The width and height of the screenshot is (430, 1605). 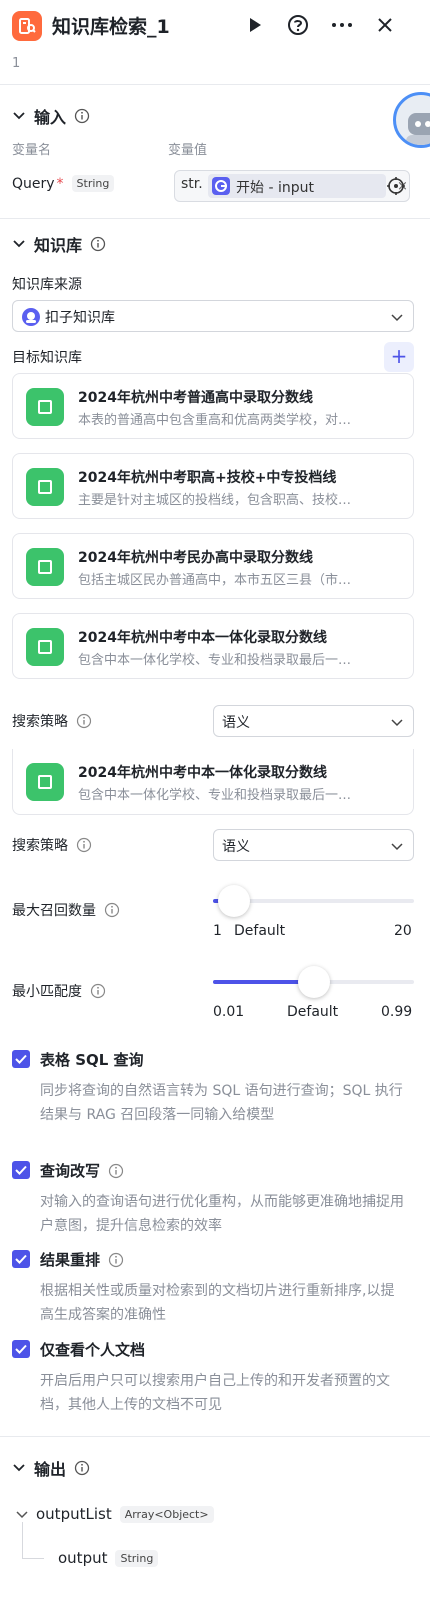 I want to click on option-title: 查询改写, so click(x=70, y=1171).